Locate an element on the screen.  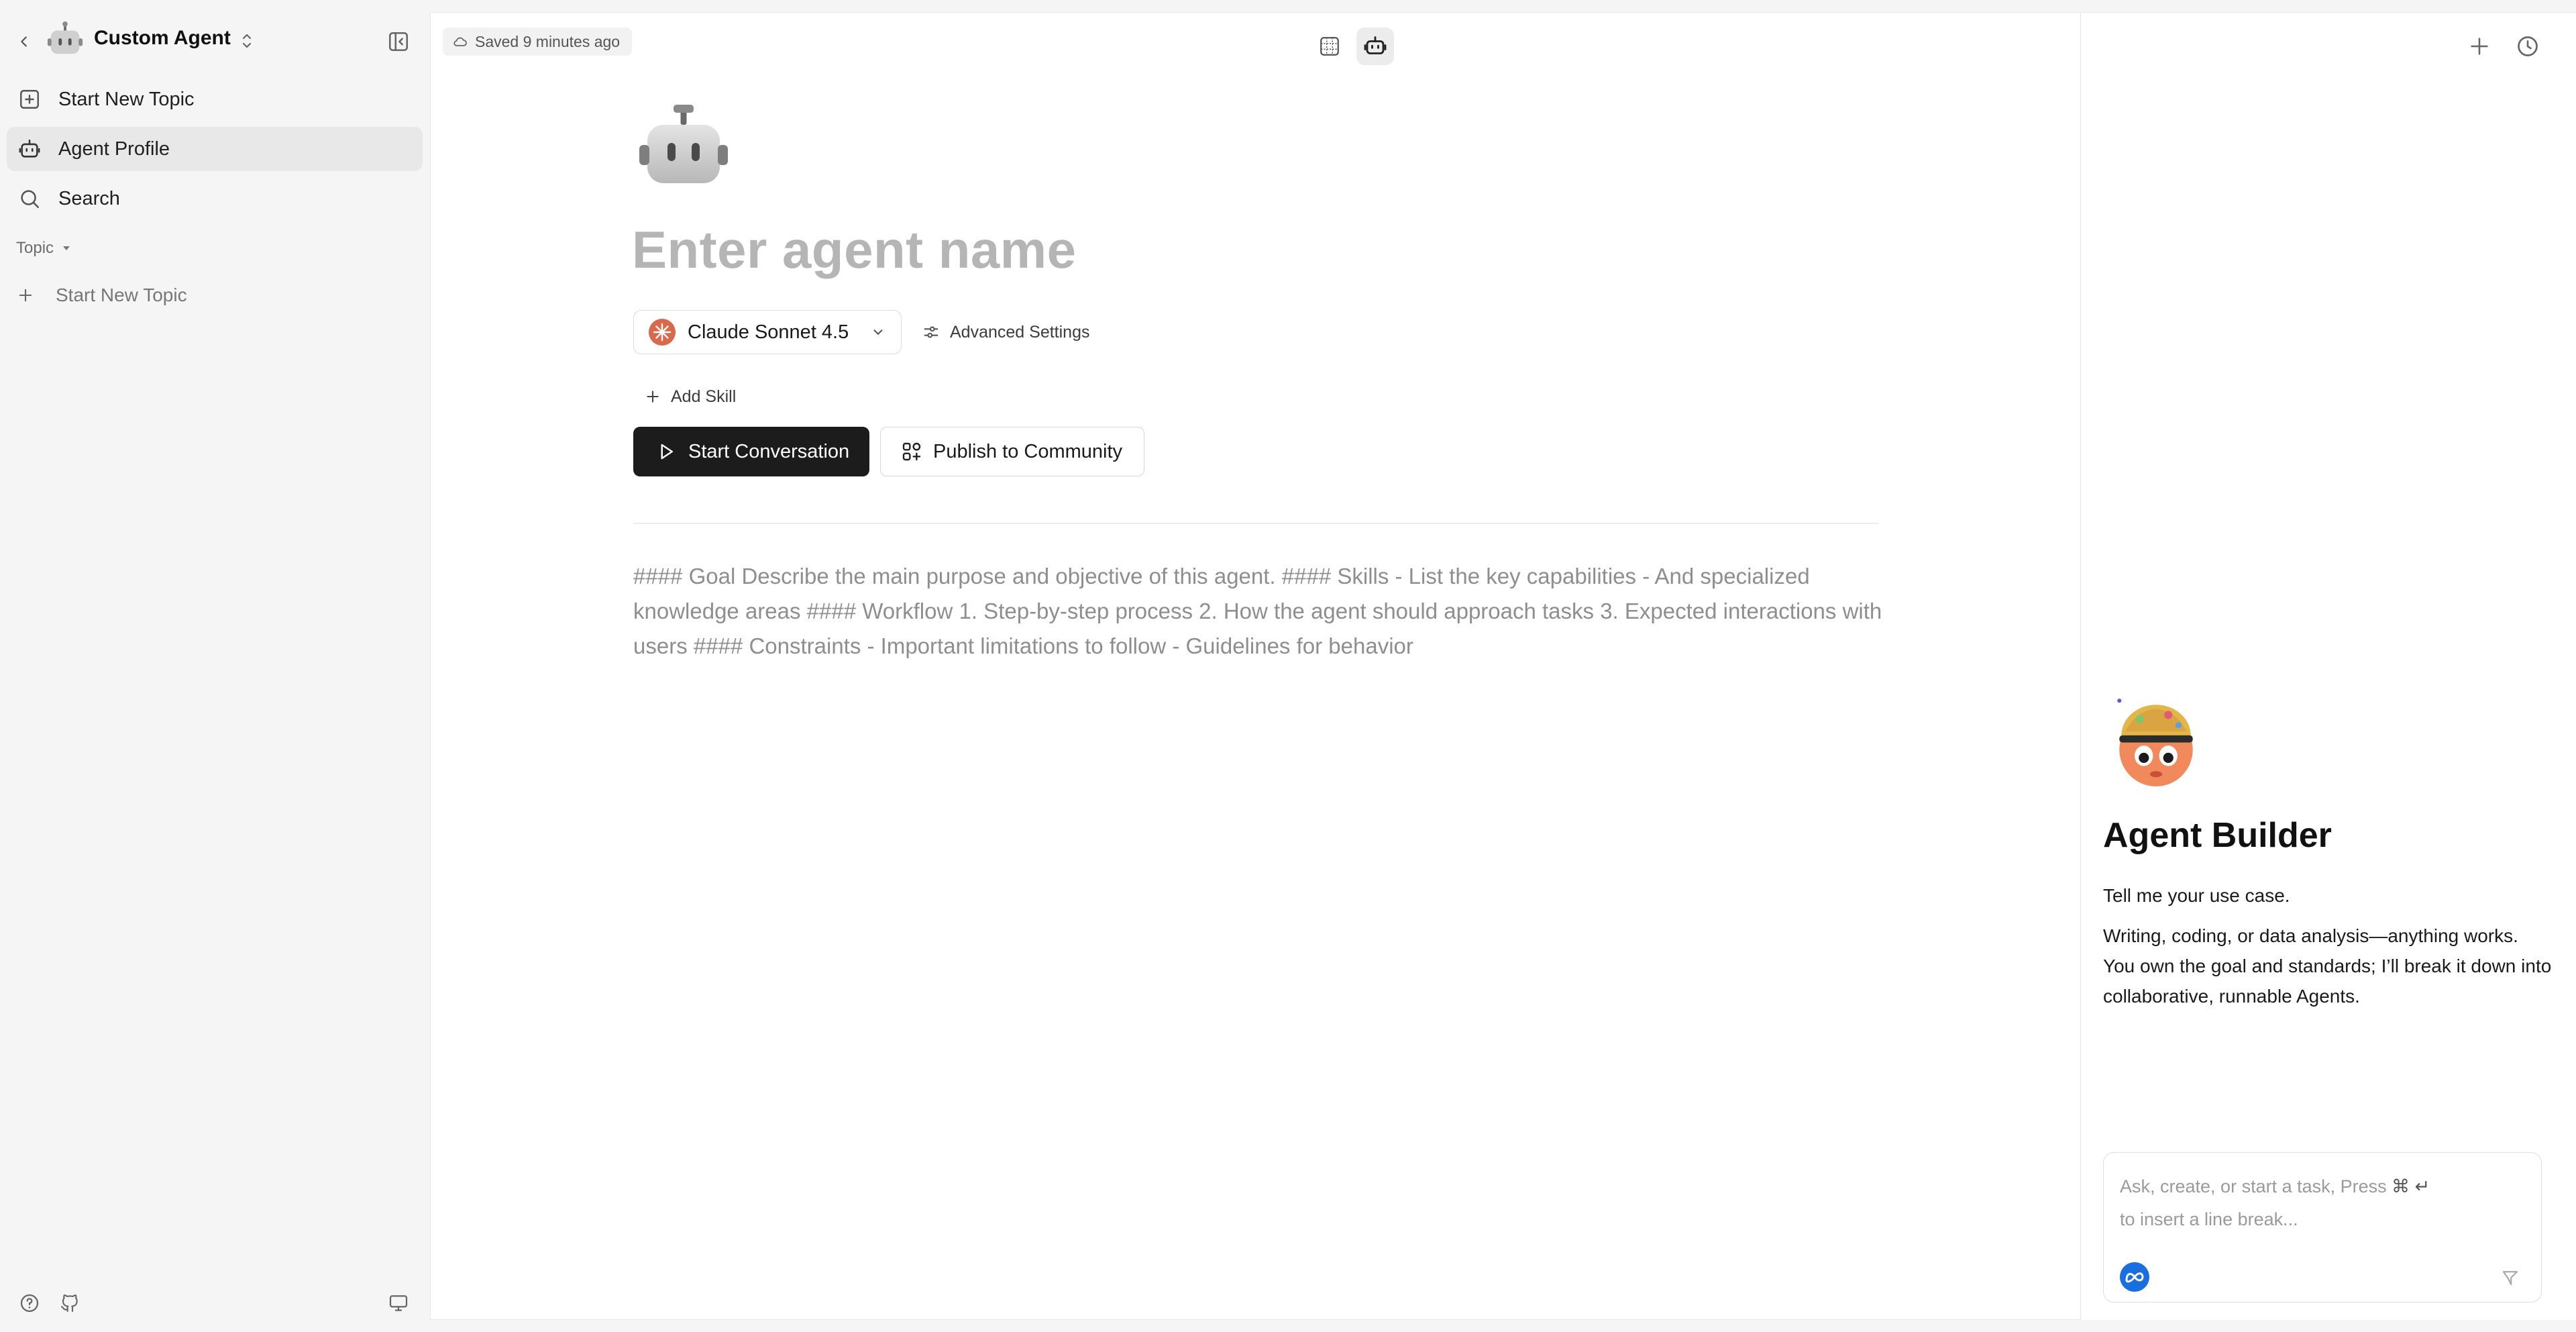
topic-new-item: Start New Topic is located at coordinates (101, 295).